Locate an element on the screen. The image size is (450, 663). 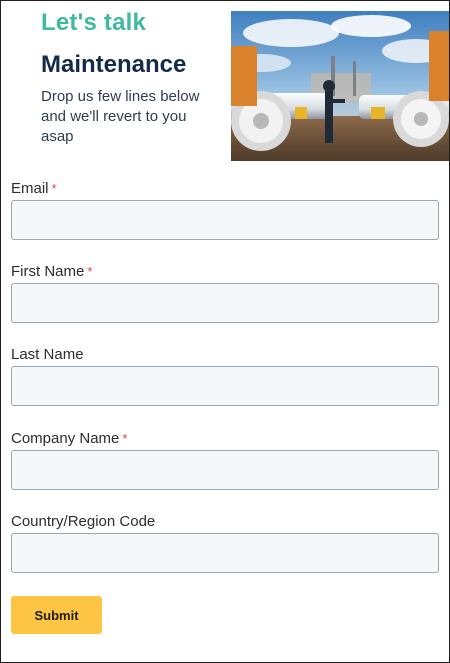
company-name-label: Company Name * is located at coordinates (69, 438).